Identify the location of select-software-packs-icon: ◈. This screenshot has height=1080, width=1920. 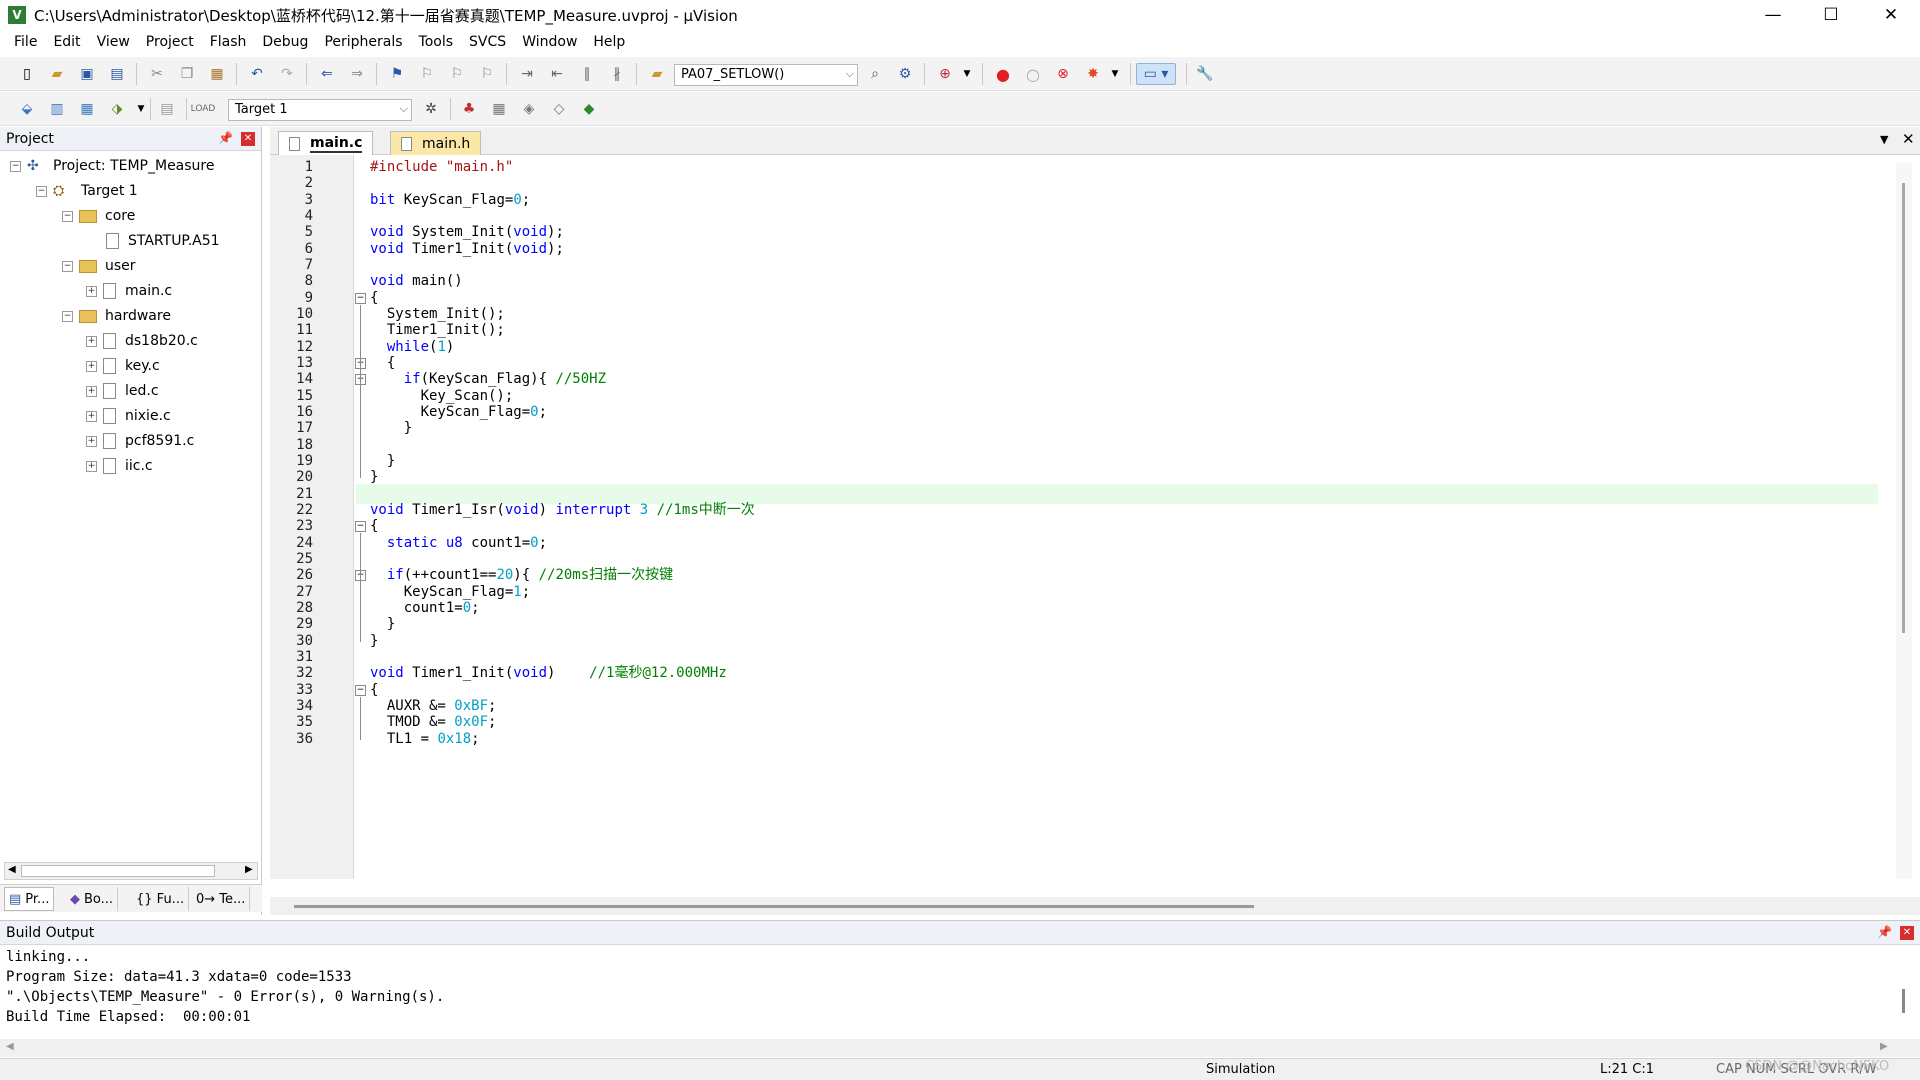
(529, 109).